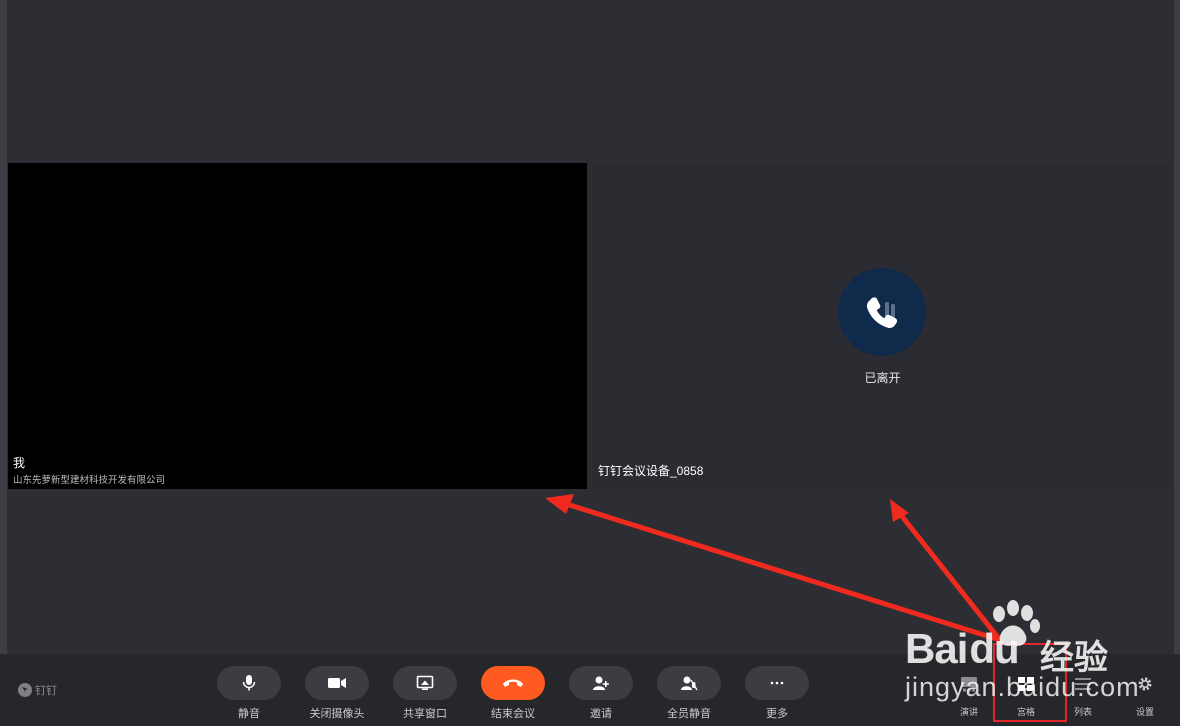 The width and height of the screenshot is (1180, 726). What do you see at coordinates (651, 471) in the screenshot?
I see `remote-name: 钉钉会议设备_0858` at bounding box center [651, 471].